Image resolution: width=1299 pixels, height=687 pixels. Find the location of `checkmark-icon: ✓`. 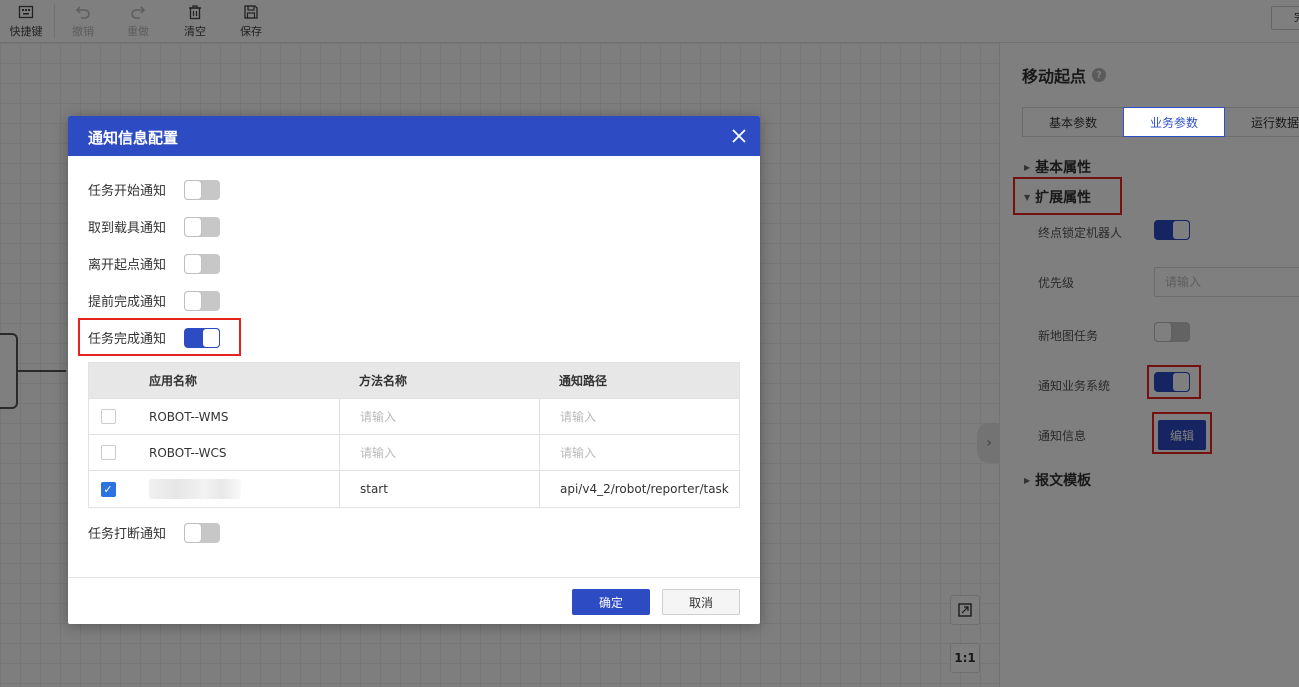

checkmark-icon: ✓ is located at coordinates (108, 489).